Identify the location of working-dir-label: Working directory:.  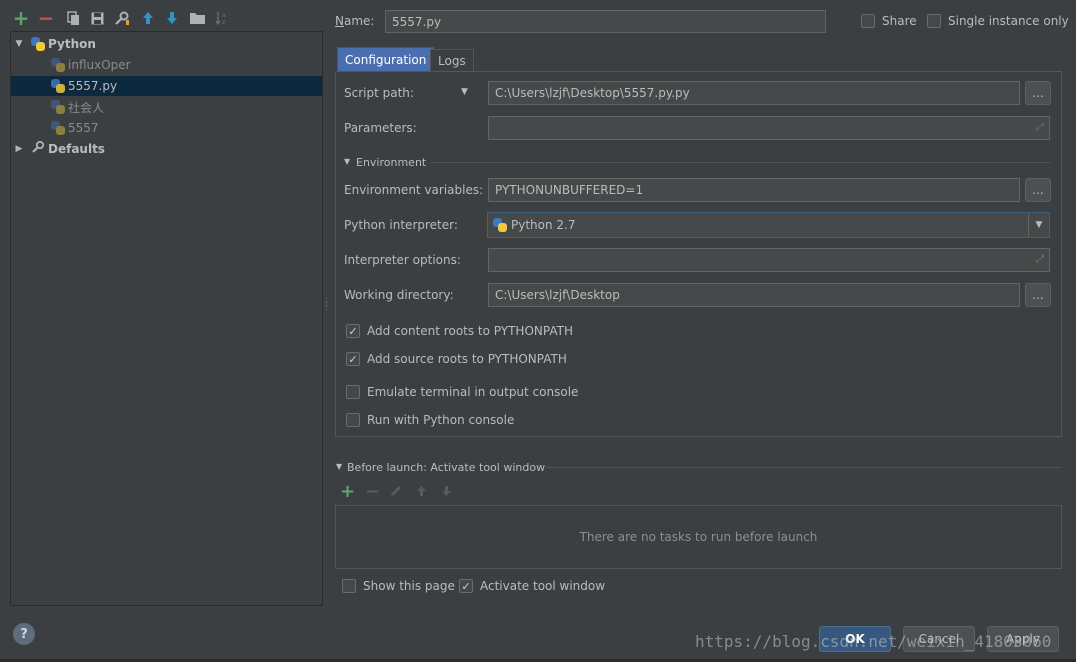
(399, 295).